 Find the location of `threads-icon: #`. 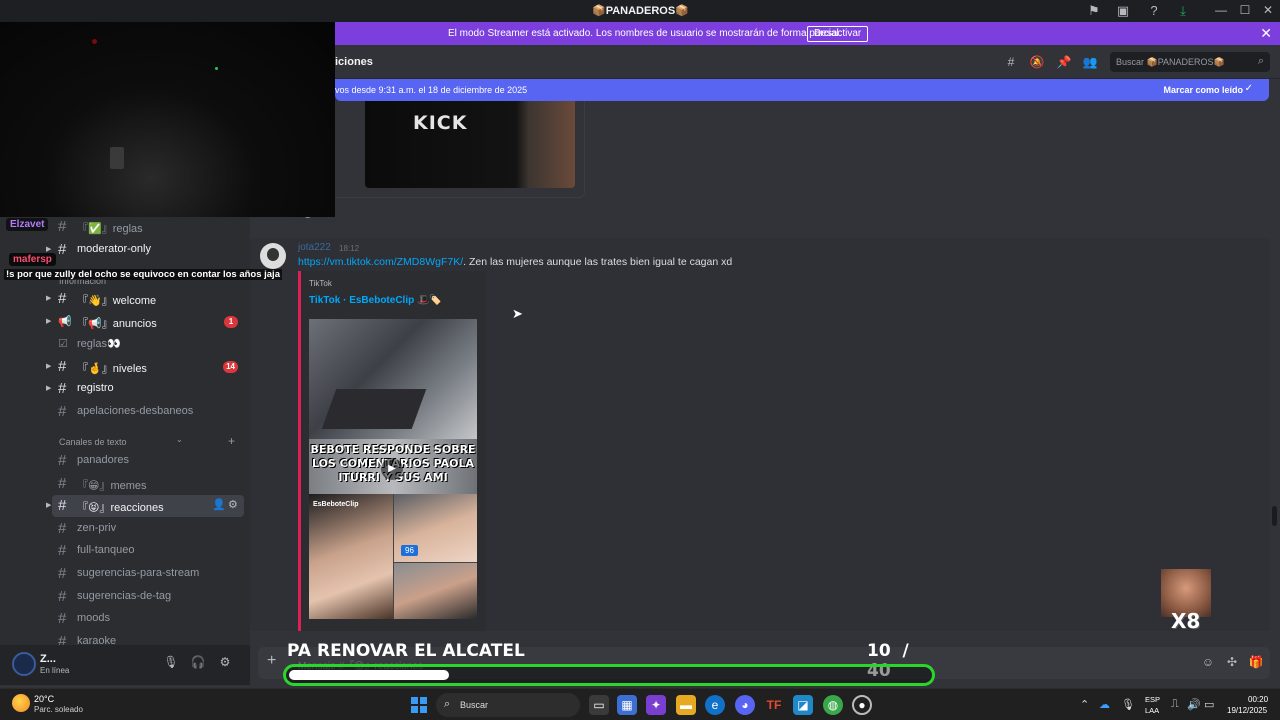

threads-icon: # is located at coordinates (1011, 63).